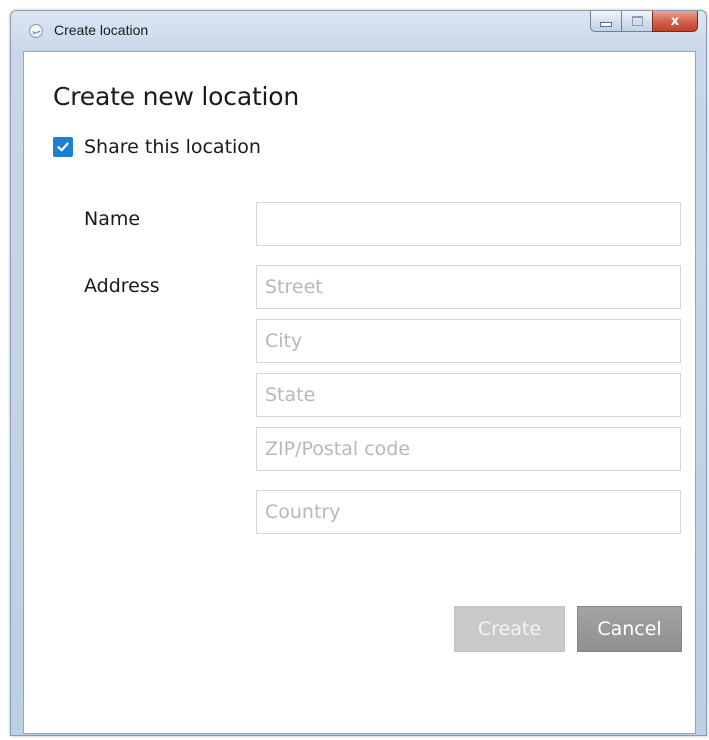  I want to click on street-input, so click(468, 287).